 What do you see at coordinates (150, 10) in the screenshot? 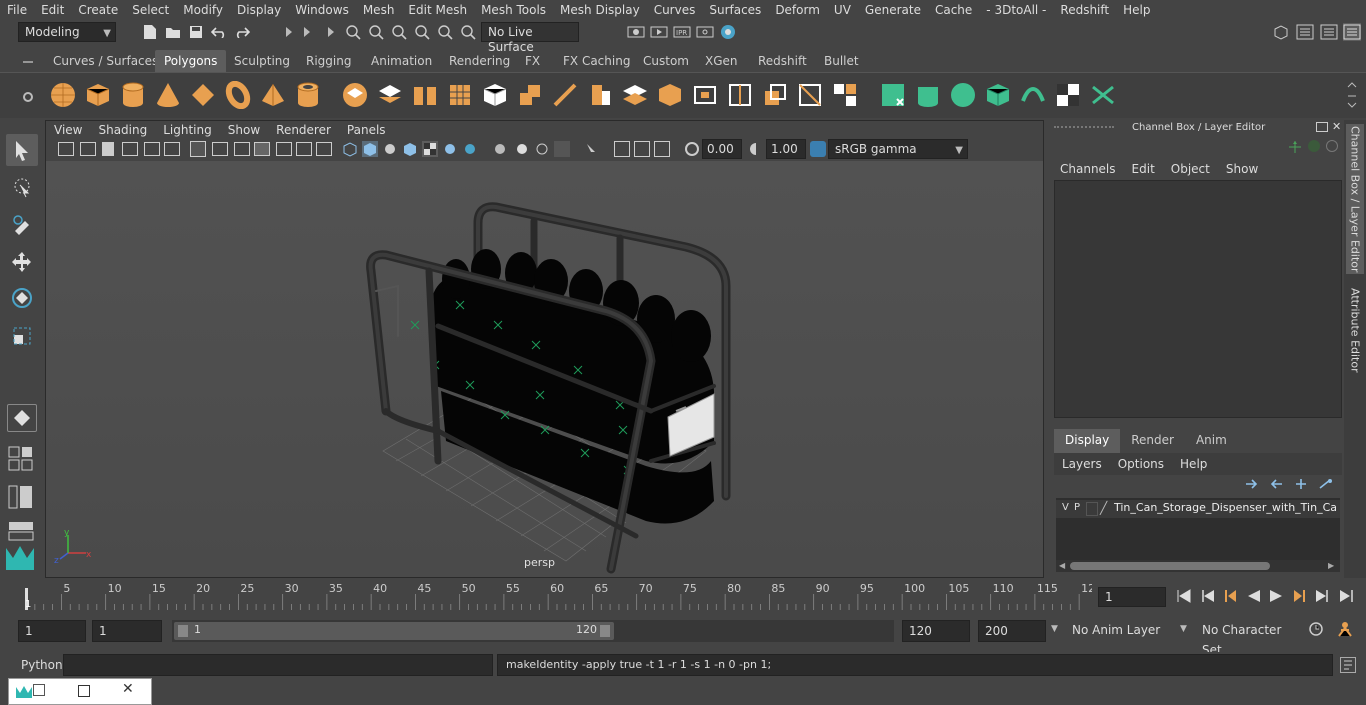
I see `menu-select: Select` at bounding box center [150, 10].